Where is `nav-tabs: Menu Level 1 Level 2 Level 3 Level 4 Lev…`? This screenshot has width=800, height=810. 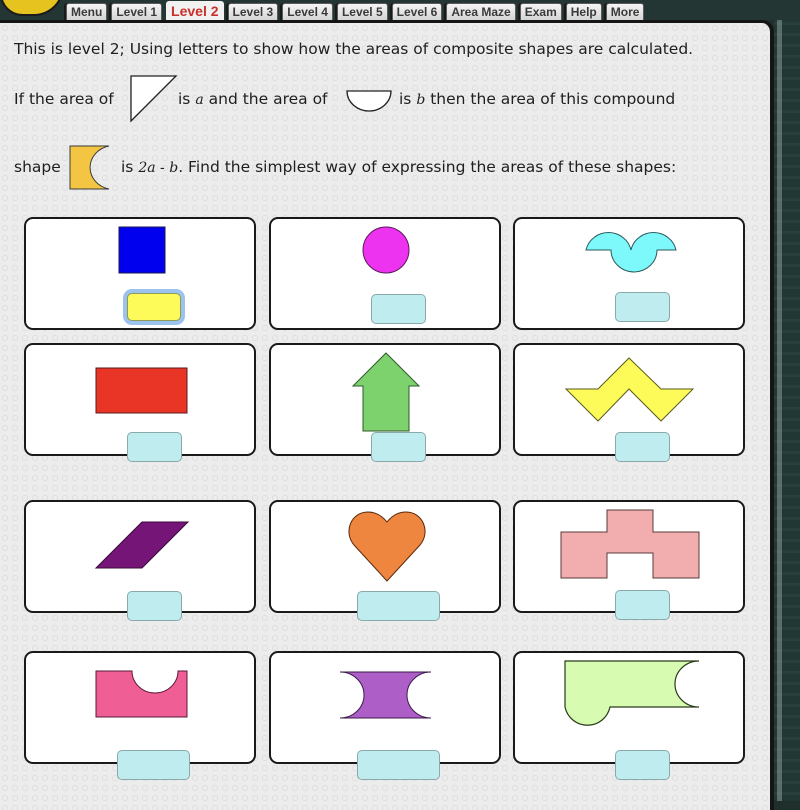 nav-tabs: Menu Level 1 Level 2 Level 3 Level 4 Lev… is located at coordinates (355, 11).